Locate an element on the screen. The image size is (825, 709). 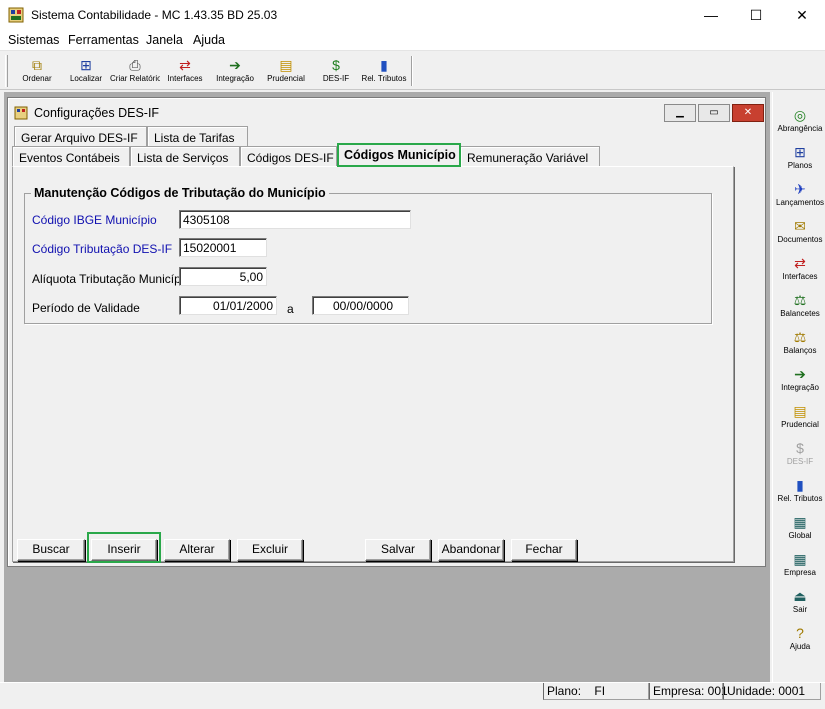
rightbar-interfaces-button: ⇄ Interfaces is located at coordinates (800, 272).